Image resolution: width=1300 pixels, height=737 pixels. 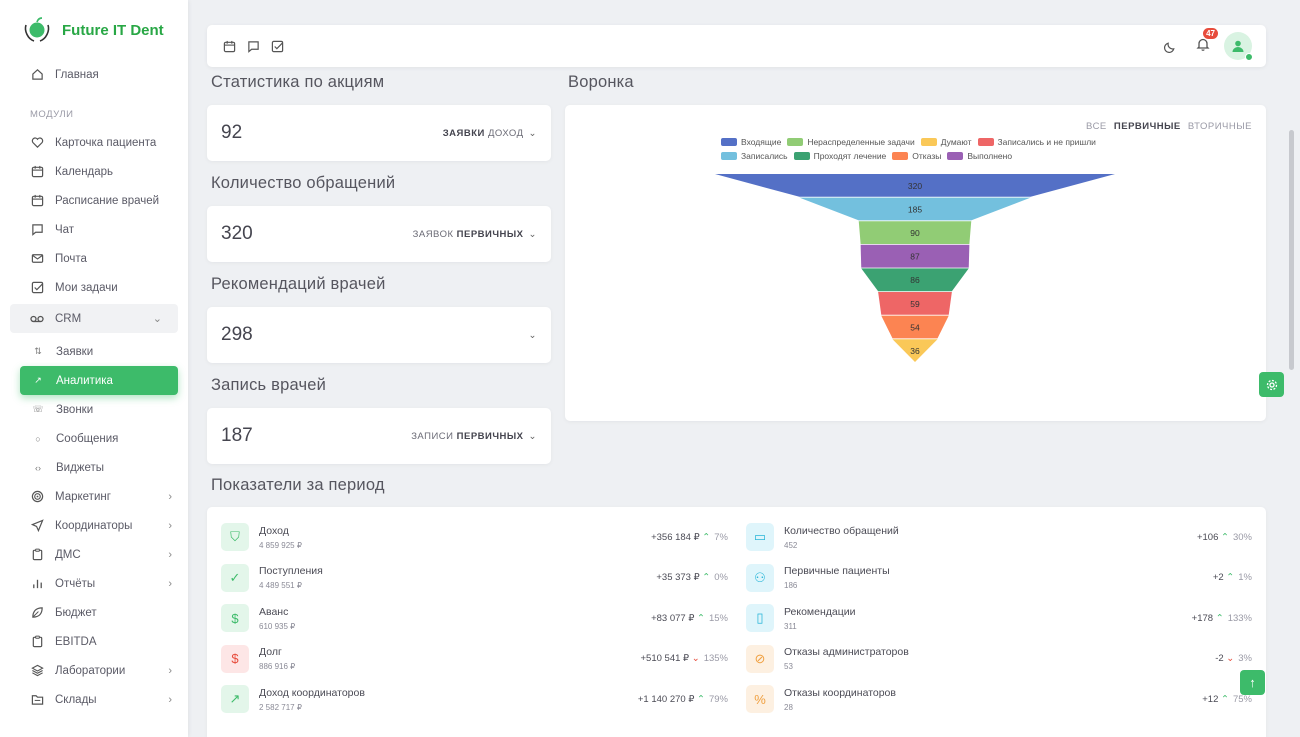 What do you see at coordinates (715, 659) in the screenshot?
I see `metric-percent: 135%` at bounding box center [715, 659].